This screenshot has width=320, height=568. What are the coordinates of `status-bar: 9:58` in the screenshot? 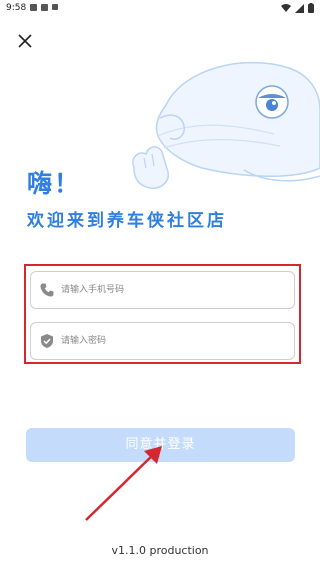 It's located at (160, 8).